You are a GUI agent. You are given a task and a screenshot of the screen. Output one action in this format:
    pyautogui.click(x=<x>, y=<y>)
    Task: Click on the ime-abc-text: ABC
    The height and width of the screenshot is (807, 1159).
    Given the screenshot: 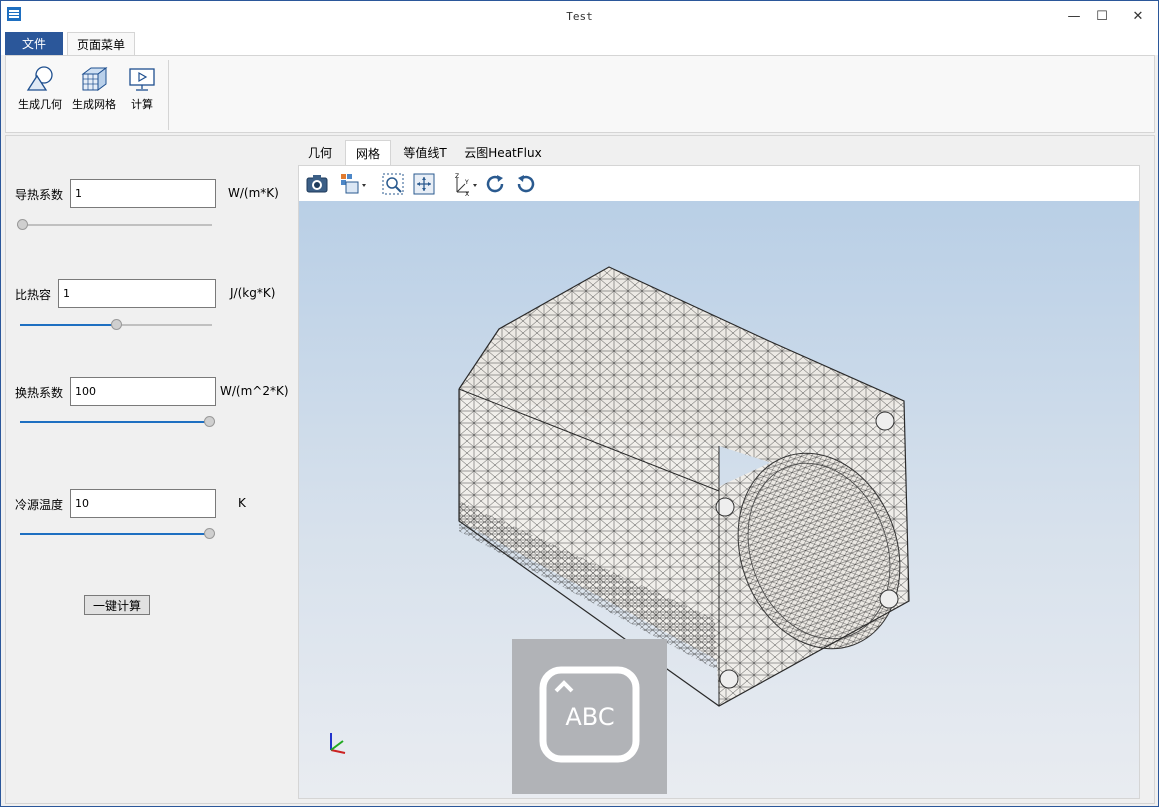 What is the action you would take?
    pyautogui.click(x=589, y=717)
    